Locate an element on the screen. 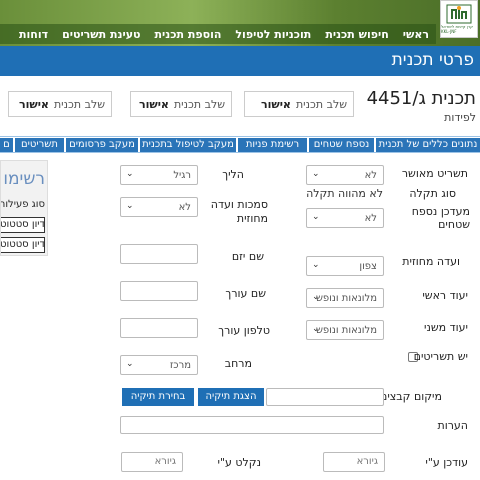 This screenshot has height=480, width=480. logo-text: קרן קיימת לישראל KKL-JNF is located at coordinates (457, 29).